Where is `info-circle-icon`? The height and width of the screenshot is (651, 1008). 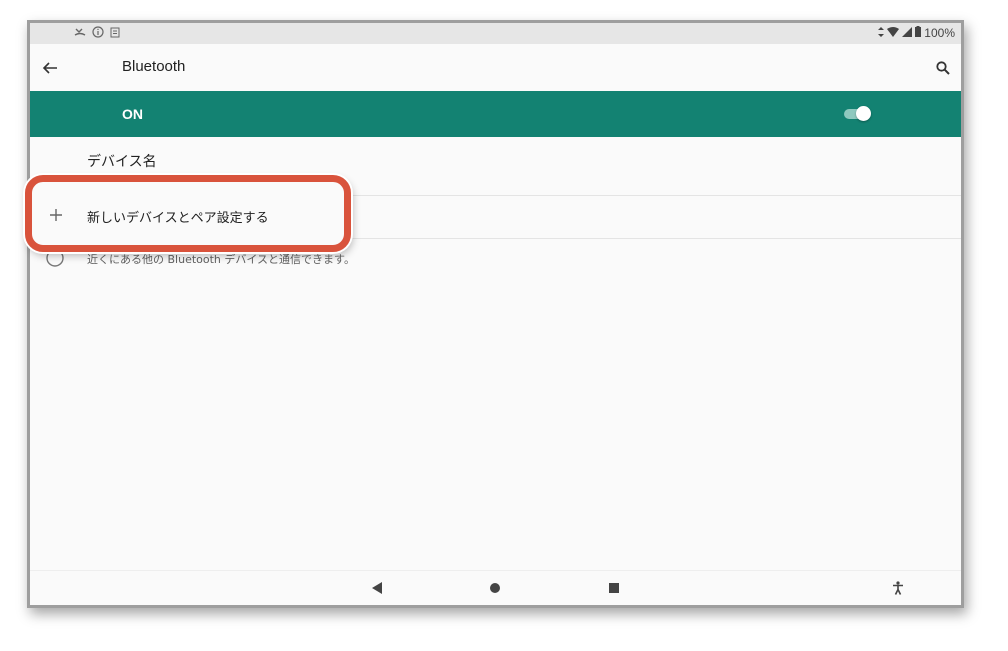
info-circle-icon is located at coordinates (98, 33).